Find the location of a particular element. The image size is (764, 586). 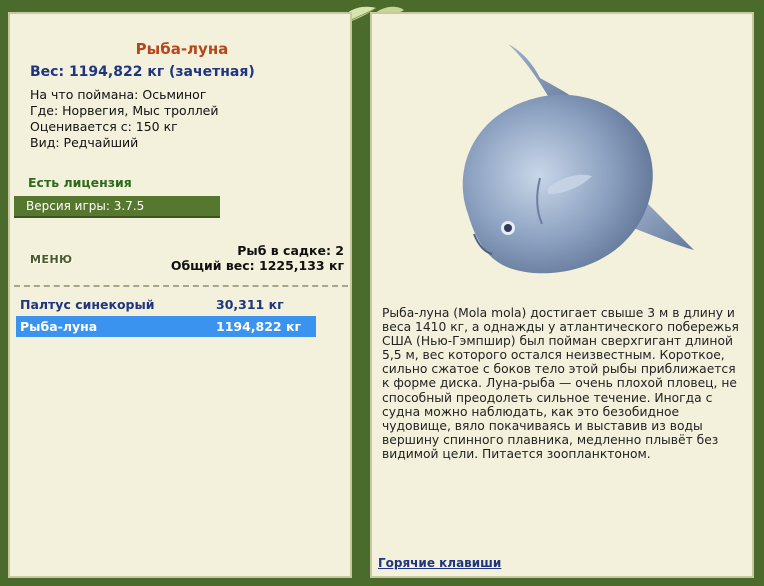

catch-name: Рыба-луна is located at coordinates (59, 326).